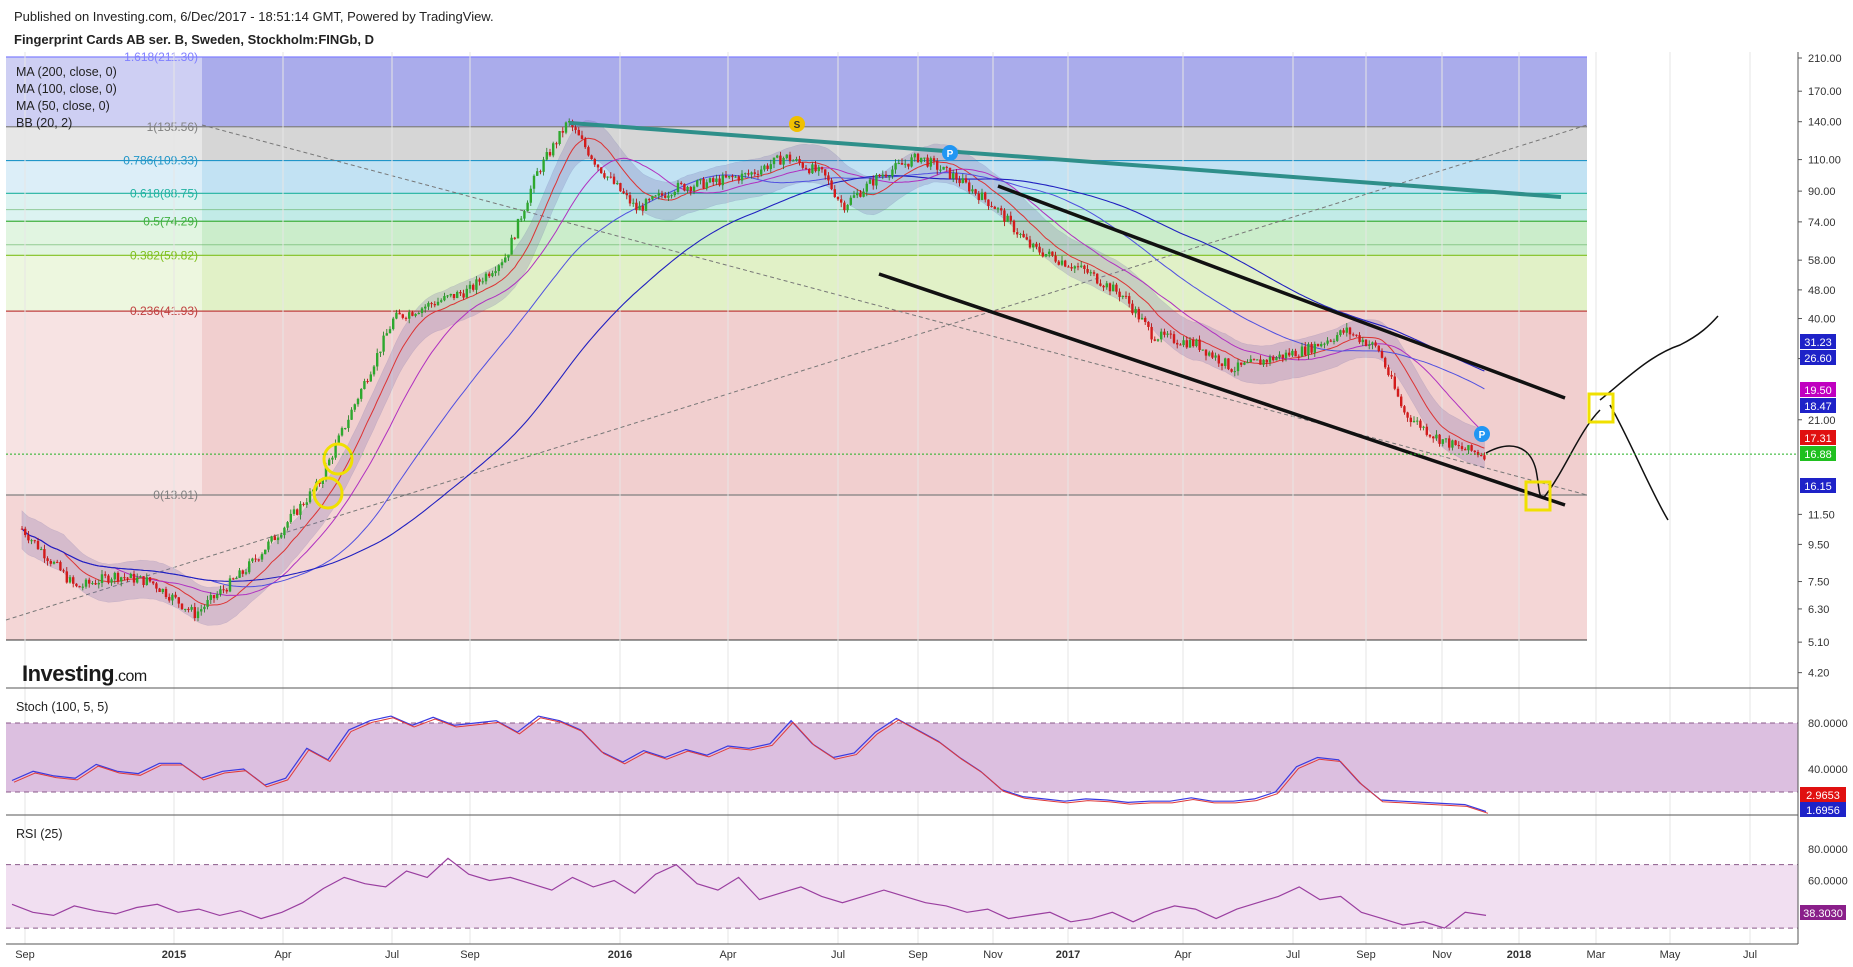  What do you see at coordinates (1822, 320) in the screenshot?
I see `y-tick-label: 40.00` at bounding box center [1822, 320].